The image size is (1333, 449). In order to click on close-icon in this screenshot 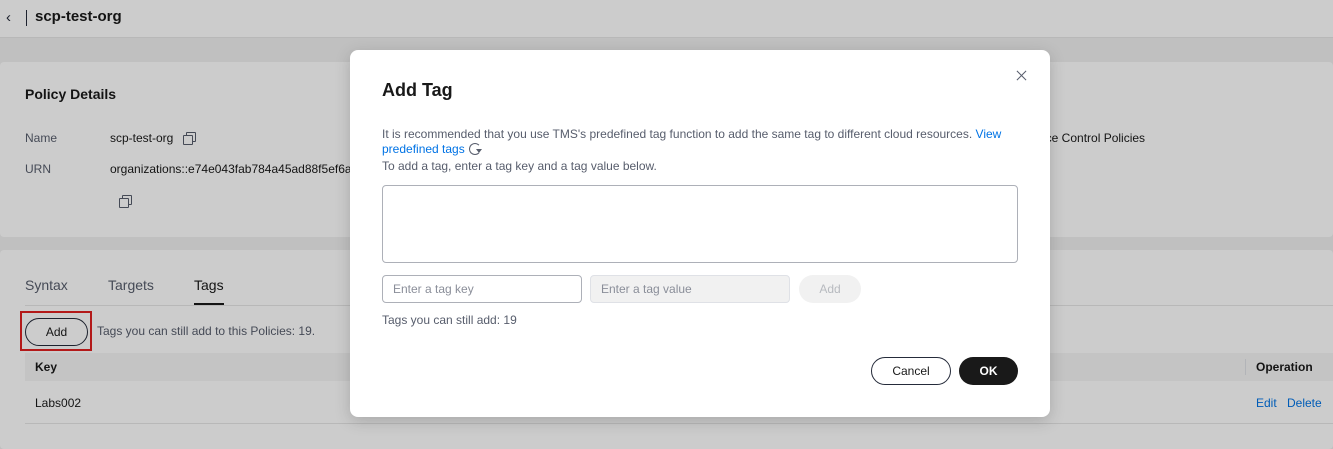, I will do `click(1022, 76)`.